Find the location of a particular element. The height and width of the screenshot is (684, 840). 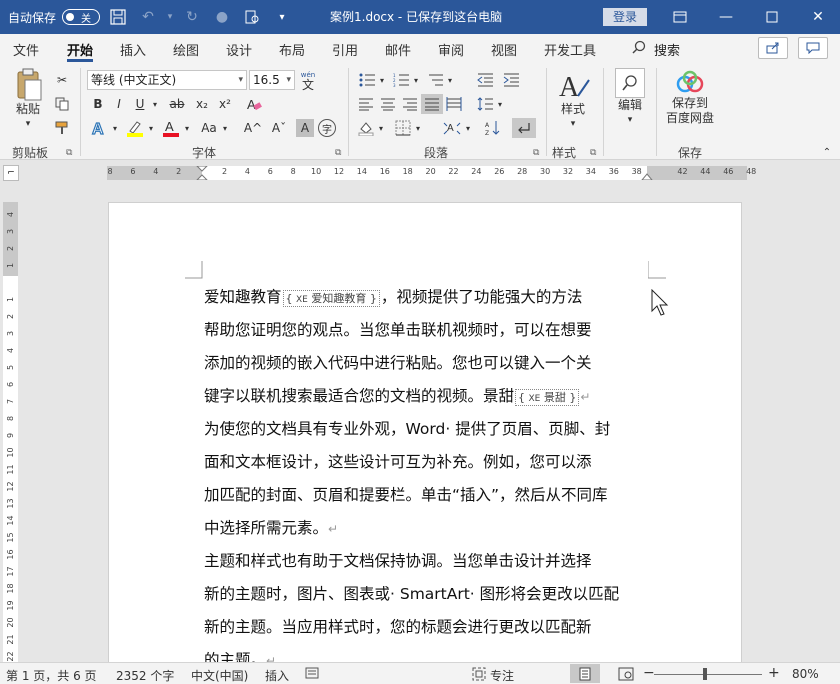

index-entry-field: { XE 爱知趣教育 } is located at coordinates (331, 298).